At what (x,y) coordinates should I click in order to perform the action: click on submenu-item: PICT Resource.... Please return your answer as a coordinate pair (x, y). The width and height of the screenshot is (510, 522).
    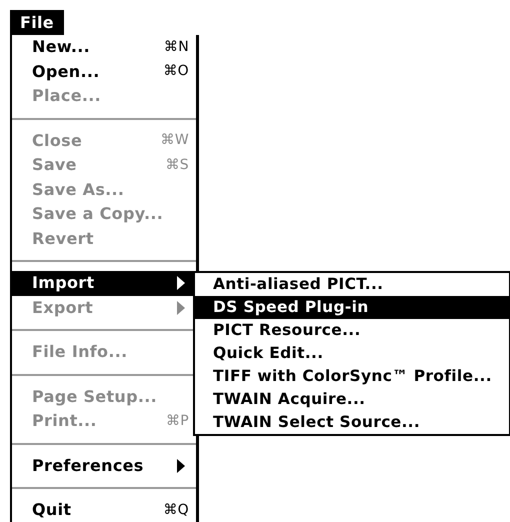
    Looking at the image, I should click on (352, 330).